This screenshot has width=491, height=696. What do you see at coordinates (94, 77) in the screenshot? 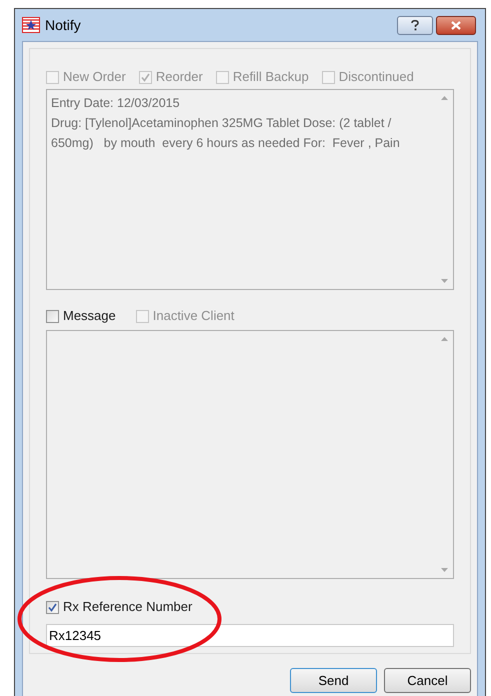
I see `checkbox-label: New Order` at bounding box center [94, 77].